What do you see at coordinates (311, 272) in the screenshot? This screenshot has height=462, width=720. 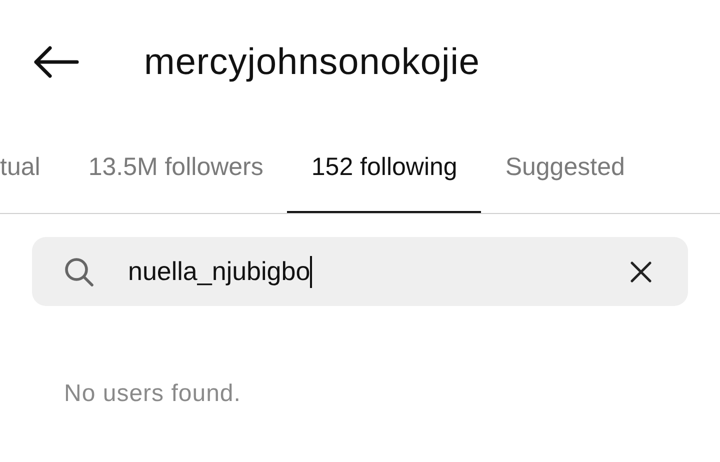 I see `text-cursor` at bounding box center [311, 272].